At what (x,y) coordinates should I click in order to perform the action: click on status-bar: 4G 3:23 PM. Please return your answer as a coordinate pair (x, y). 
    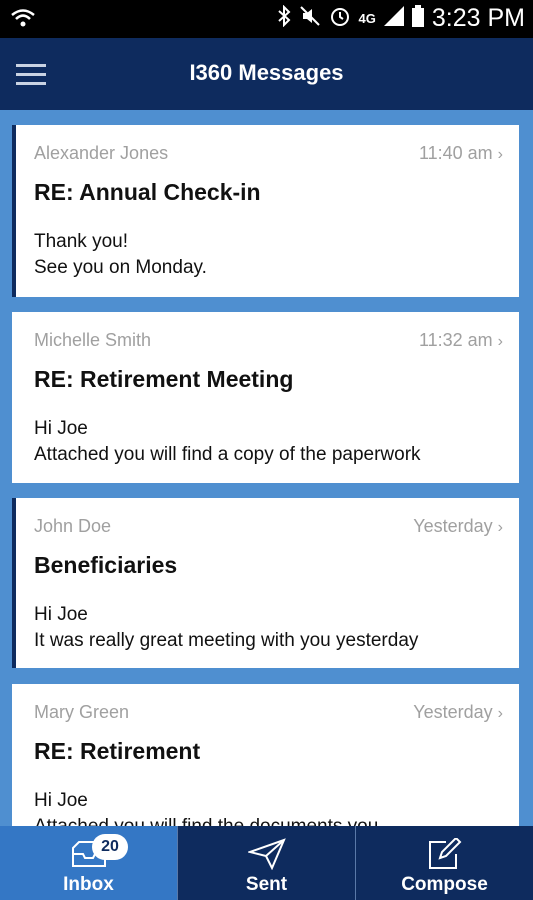
    Looking at the image, I should click on (266, 19).